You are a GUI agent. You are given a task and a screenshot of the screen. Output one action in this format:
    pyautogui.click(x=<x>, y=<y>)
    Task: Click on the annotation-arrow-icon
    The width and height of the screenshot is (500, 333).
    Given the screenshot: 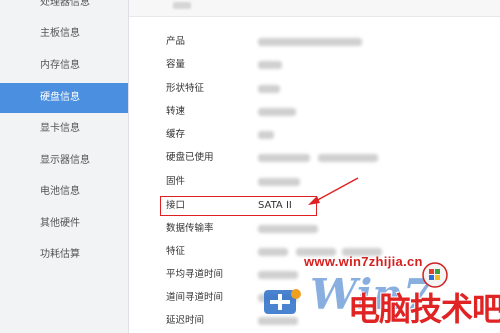 What is the action you would take?
    pyautogui.click(x=333, y=191)
    